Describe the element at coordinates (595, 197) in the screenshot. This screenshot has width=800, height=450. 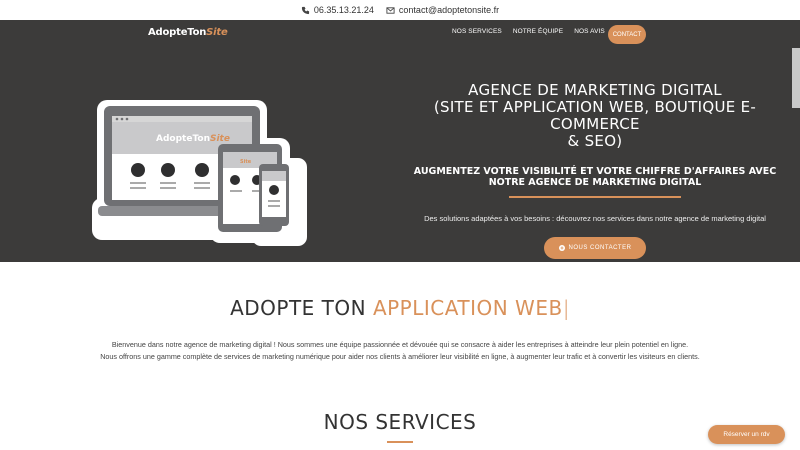
I see `hero-divider` at that location.